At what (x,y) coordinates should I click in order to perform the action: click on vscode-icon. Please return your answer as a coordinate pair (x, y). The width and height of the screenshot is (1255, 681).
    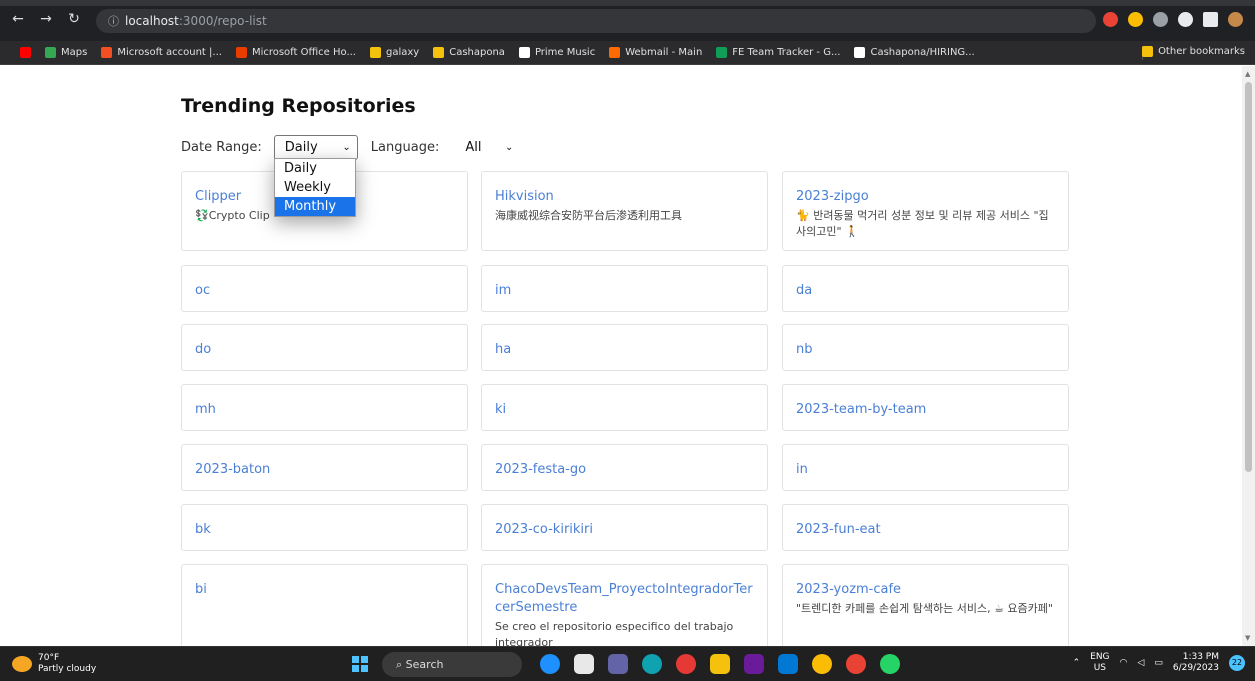
    Looking at the image, I should click on (788, 664).